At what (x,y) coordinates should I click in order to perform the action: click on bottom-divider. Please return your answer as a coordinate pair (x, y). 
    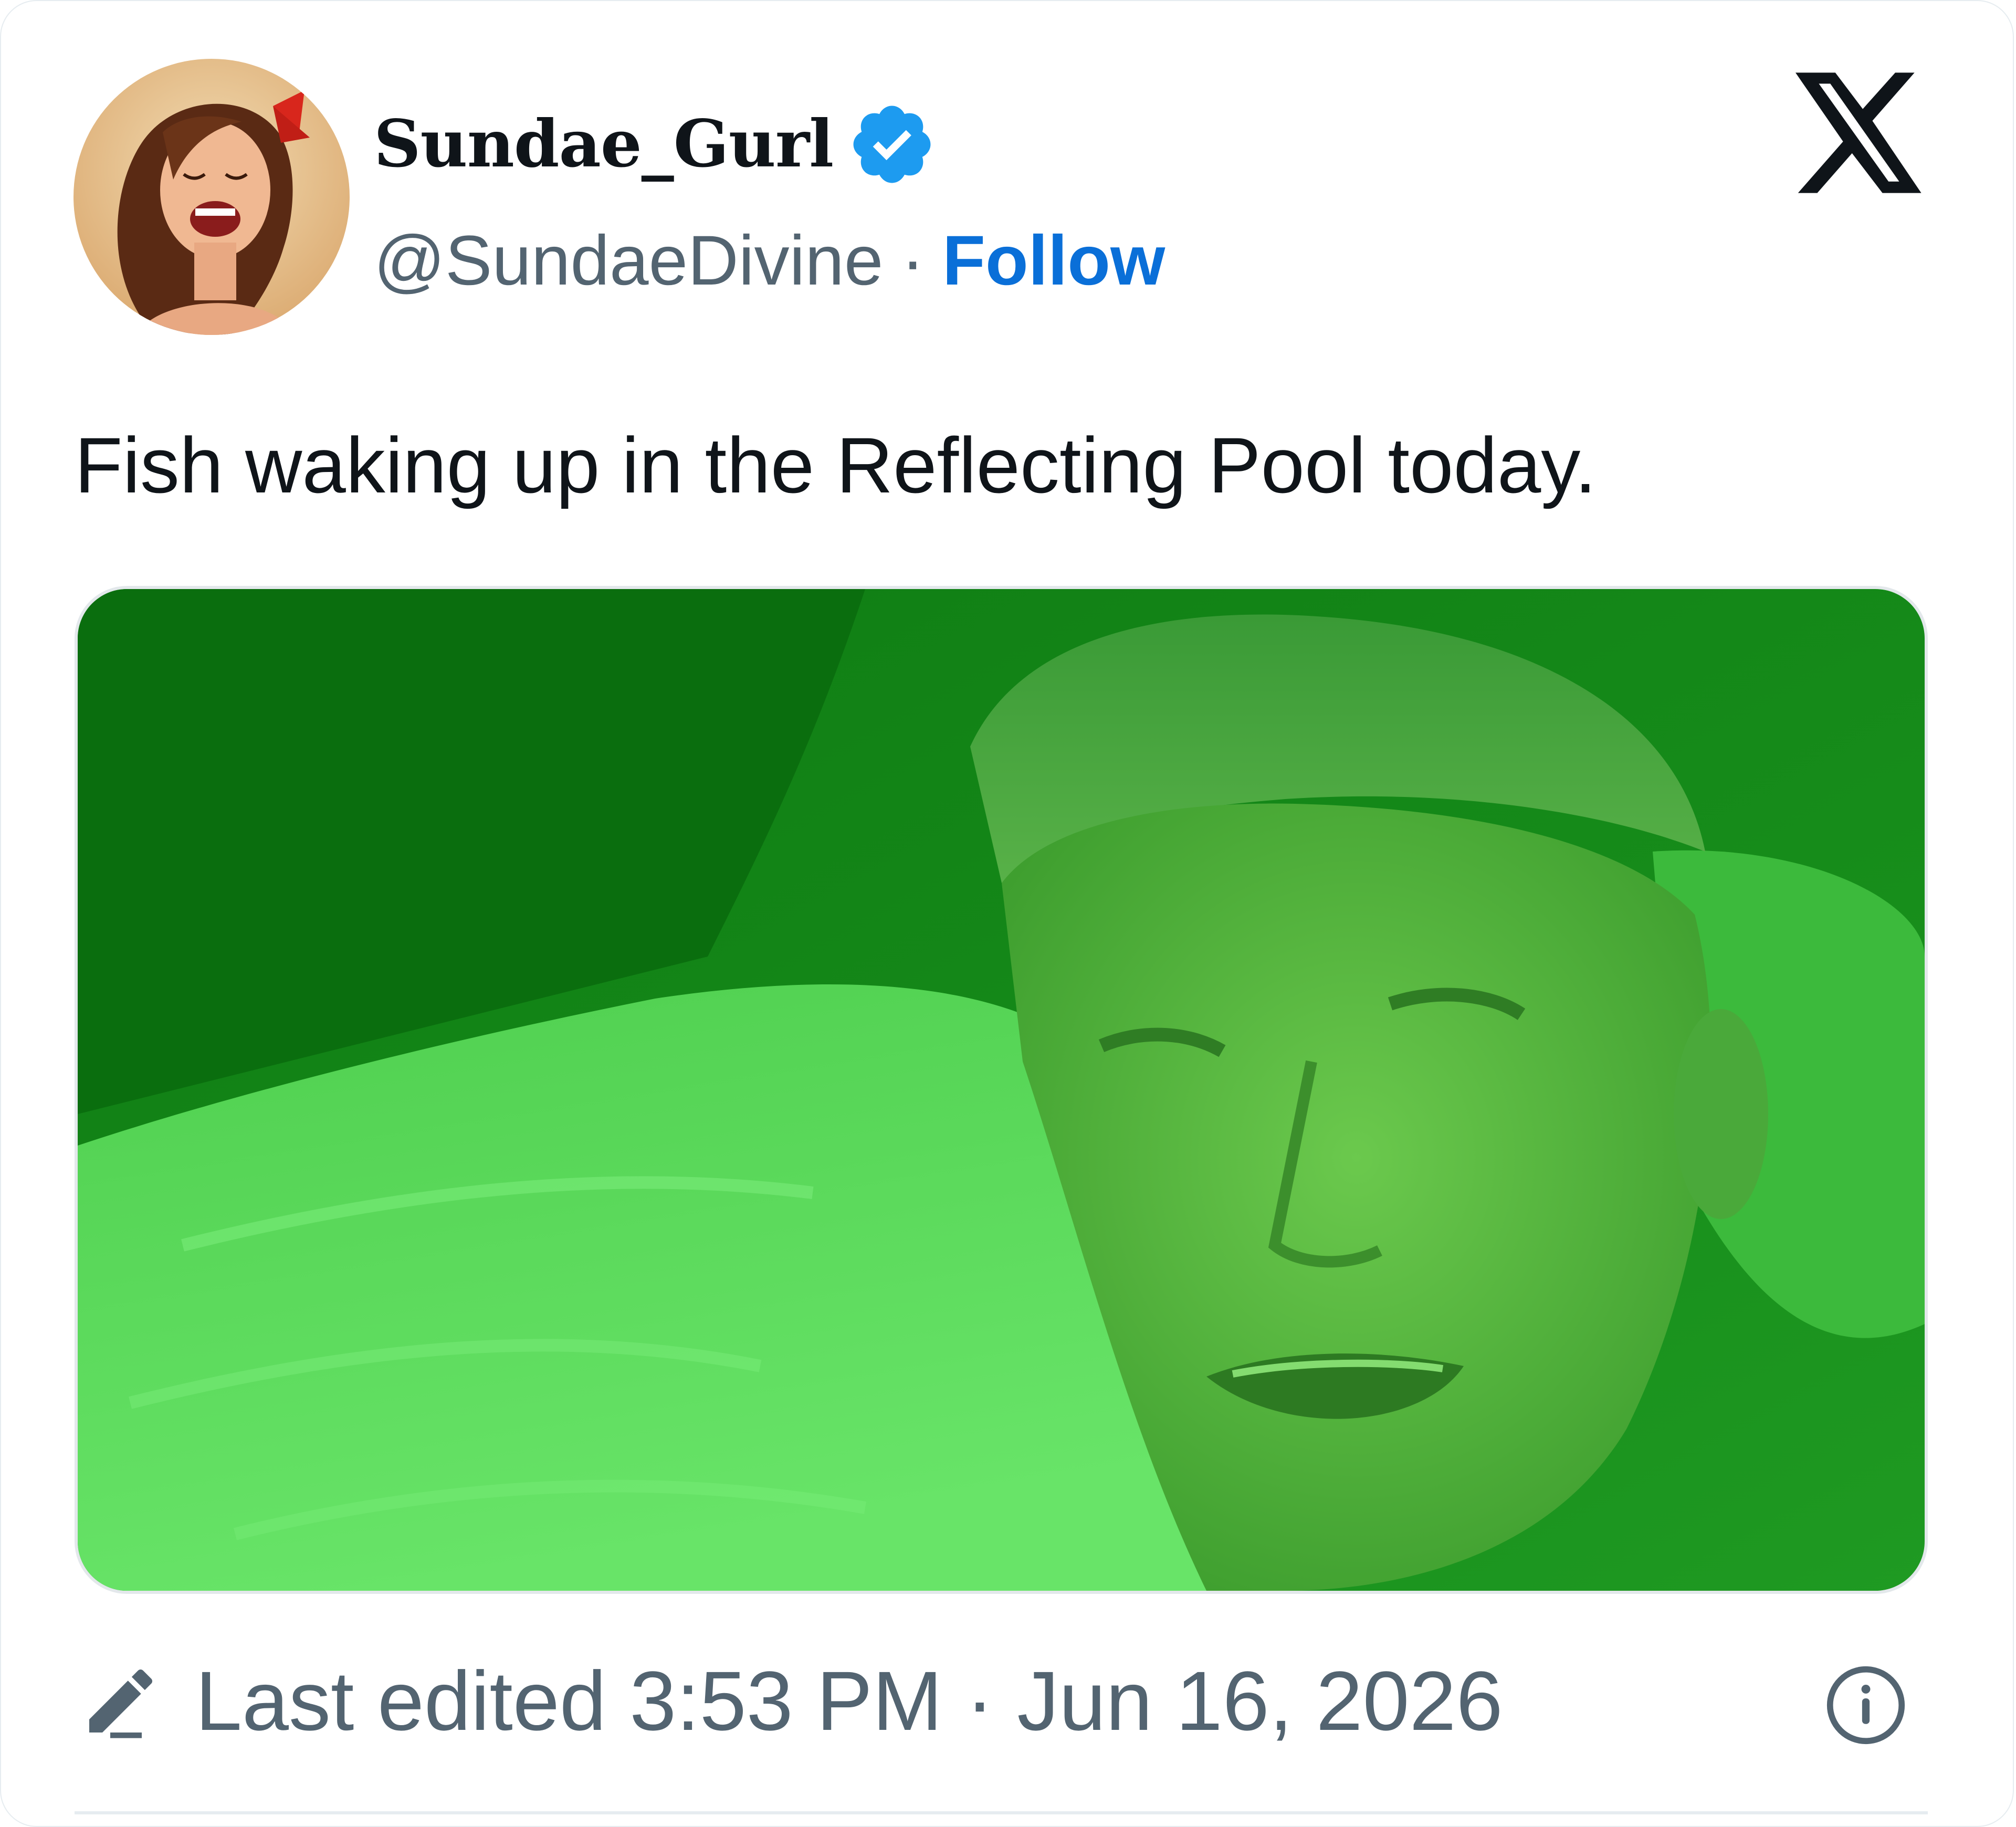
    Looking at the image, I should click on (1001, 1812).